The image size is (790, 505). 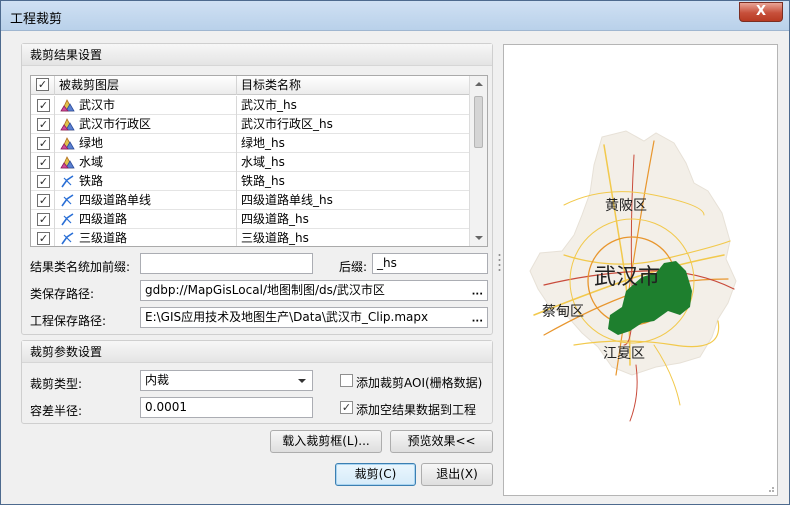 What do you see at coordinates (226, 263) in the screenshot?
I see `prefix-input` at bounding box center [226, 263].